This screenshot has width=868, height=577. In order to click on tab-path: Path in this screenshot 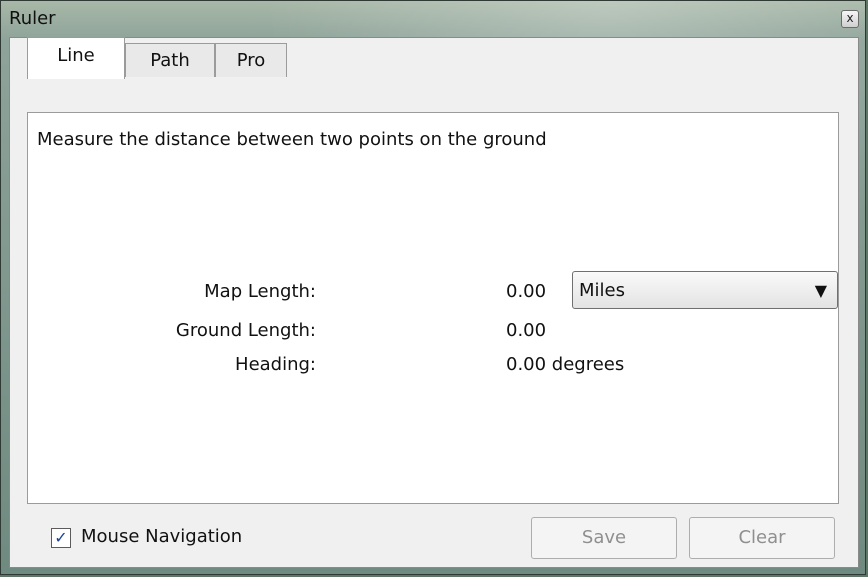, I will do `click(170, 60)`.